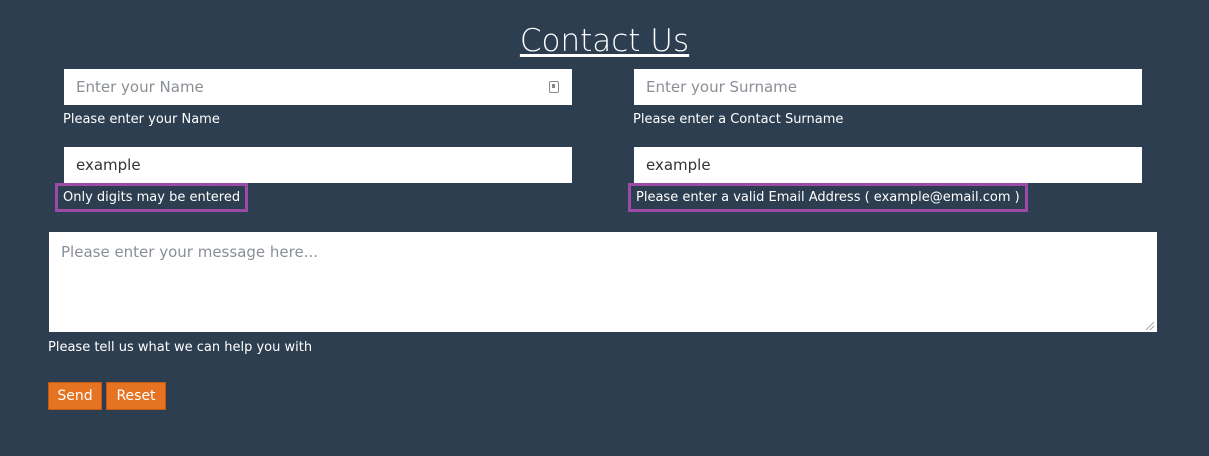  Describe the element at coordinates (136, 396) in the screenshot. I see `reset-button: Reset` at that location.